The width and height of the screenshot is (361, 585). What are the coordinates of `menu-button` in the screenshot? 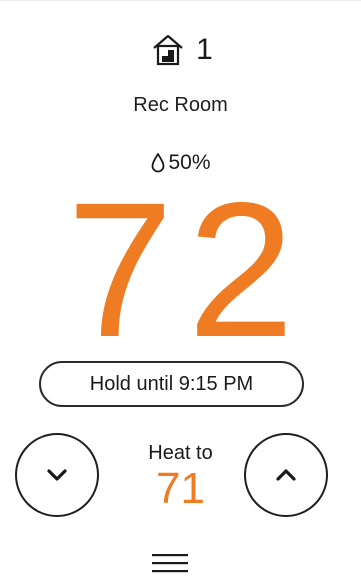 It's located at (170, 563).